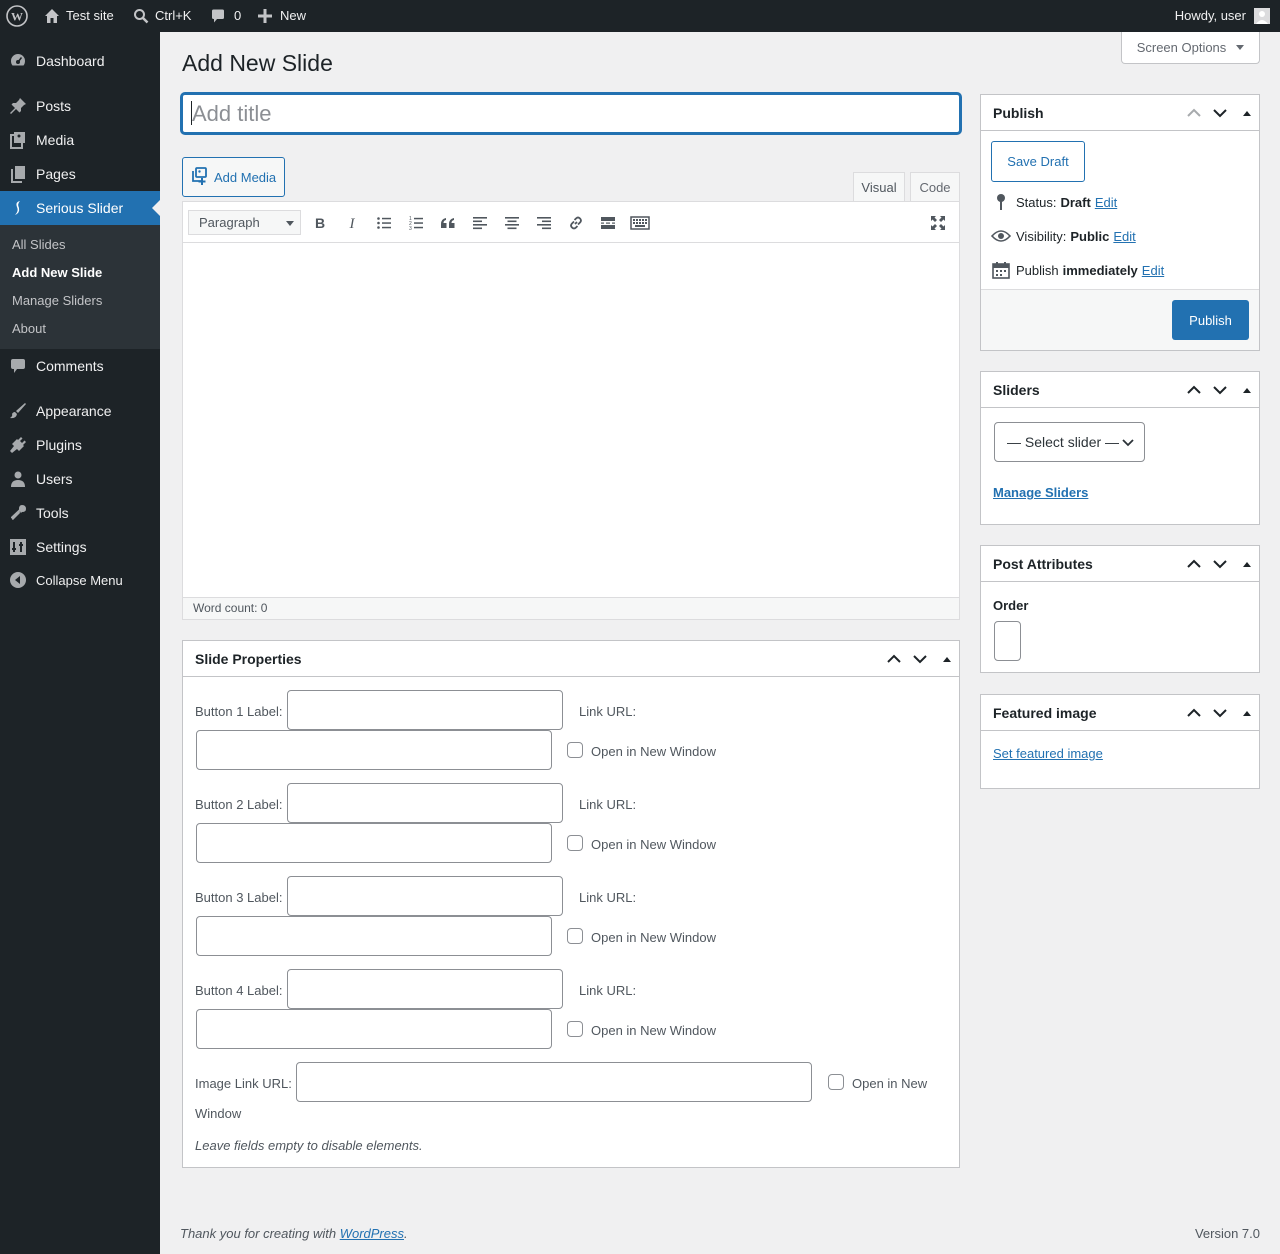 Image resolution: width=1280 pixels, height=1254 pixels. I want to click on link-icon, so click(576, 223).